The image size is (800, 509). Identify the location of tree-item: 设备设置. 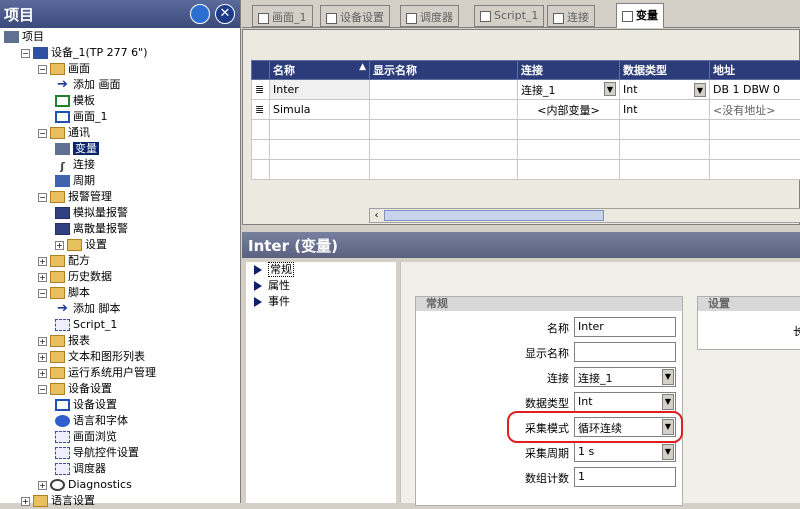
(86, 405).